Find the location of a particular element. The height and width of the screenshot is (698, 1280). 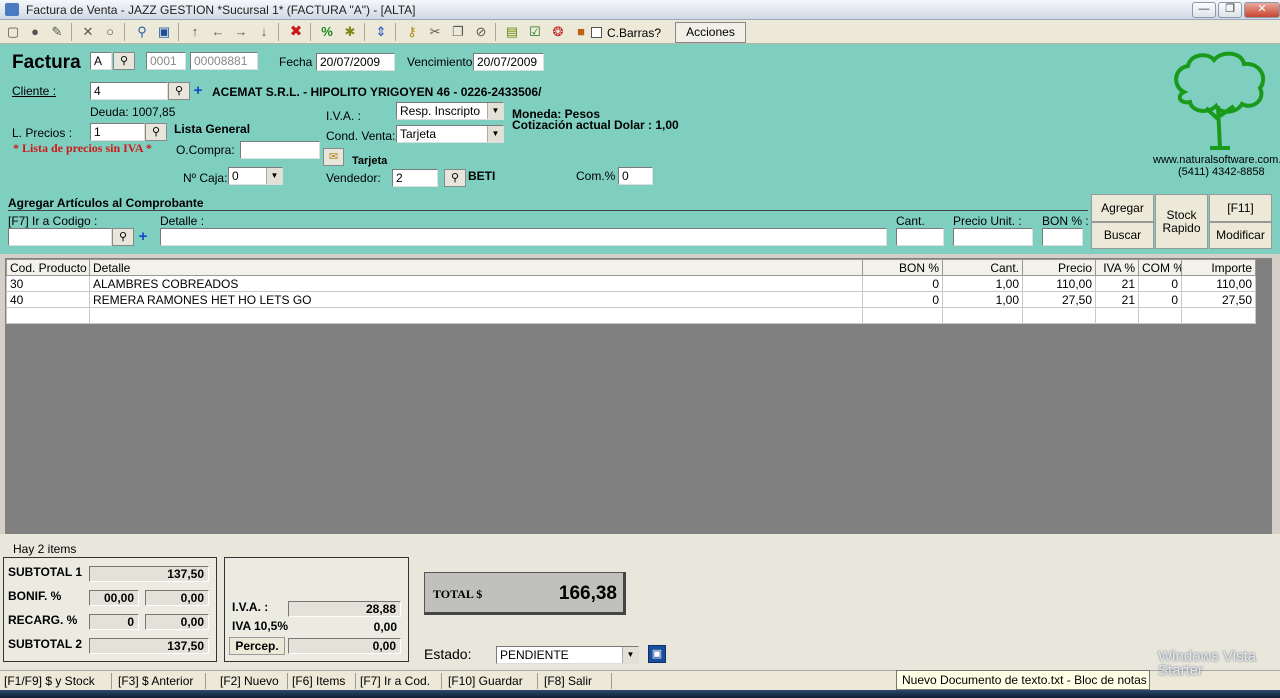

disabled-icon: ⊘ is located at coordinates (481, 32).